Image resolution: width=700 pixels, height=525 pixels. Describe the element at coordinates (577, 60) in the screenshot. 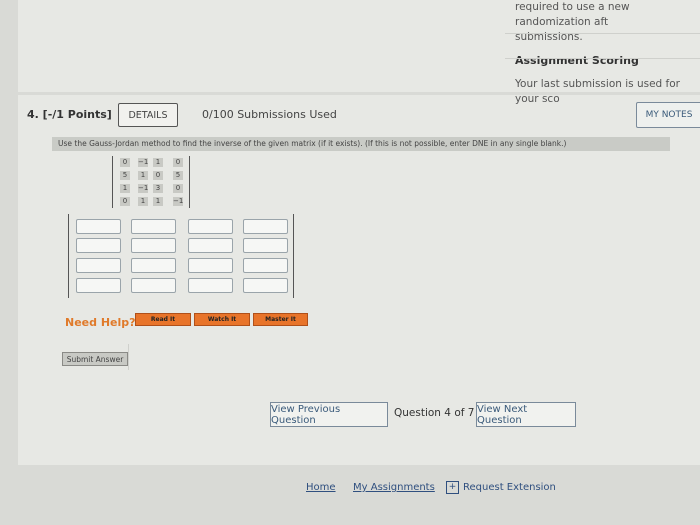

I see `scoring-title: Assignment Scoring` at that location.